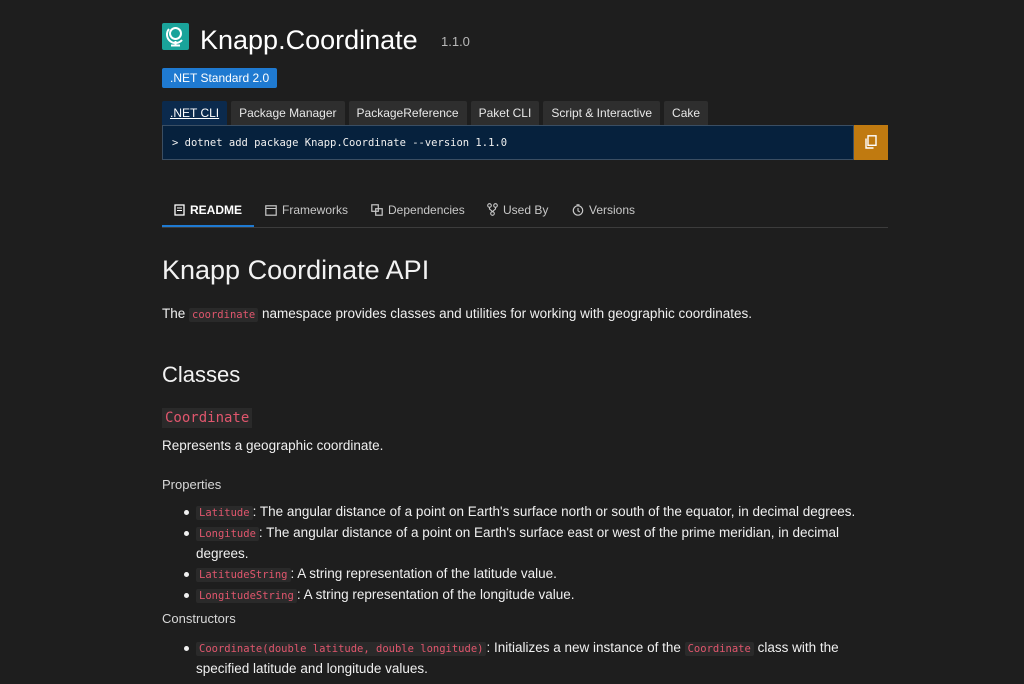 The width and height of the screenshot is (1024, 684). I want to click on tab-frameworks: Frameworks, so click(306, 210).